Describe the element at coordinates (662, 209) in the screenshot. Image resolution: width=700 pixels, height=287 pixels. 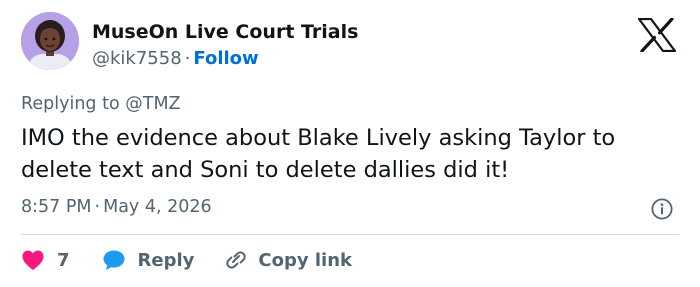
I see `info-icon` at that location.